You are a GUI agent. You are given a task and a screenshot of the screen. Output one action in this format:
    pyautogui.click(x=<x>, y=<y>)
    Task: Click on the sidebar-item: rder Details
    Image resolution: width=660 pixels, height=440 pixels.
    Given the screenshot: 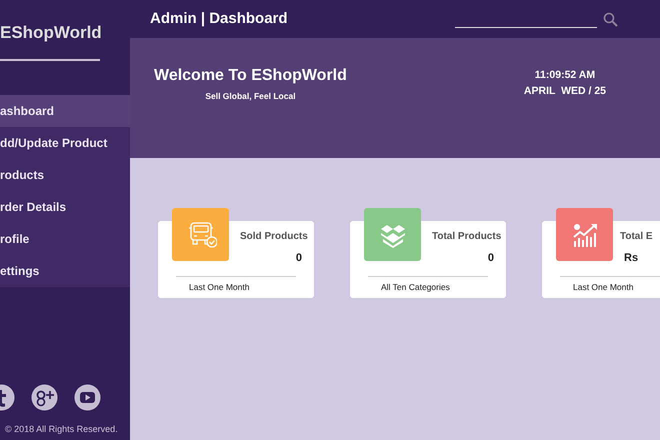 What is the action you would take?
    pyautogui.click(x=65, y=207)
    